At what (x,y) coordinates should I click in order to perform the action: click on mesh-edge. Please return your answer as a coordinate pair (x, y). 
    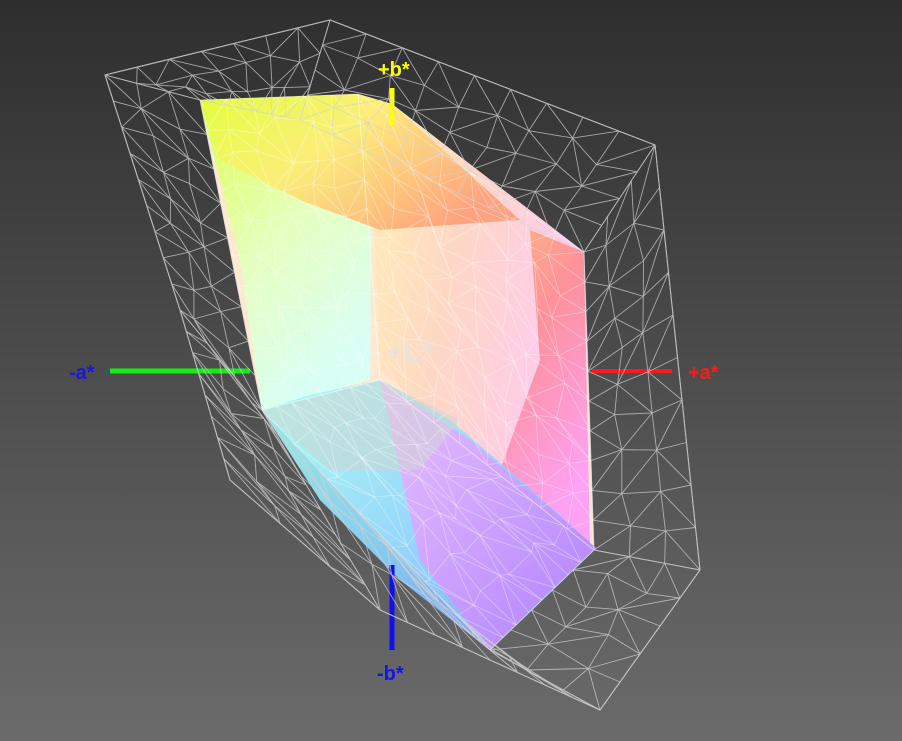
    Looking at the image, I should click on (643, 314).